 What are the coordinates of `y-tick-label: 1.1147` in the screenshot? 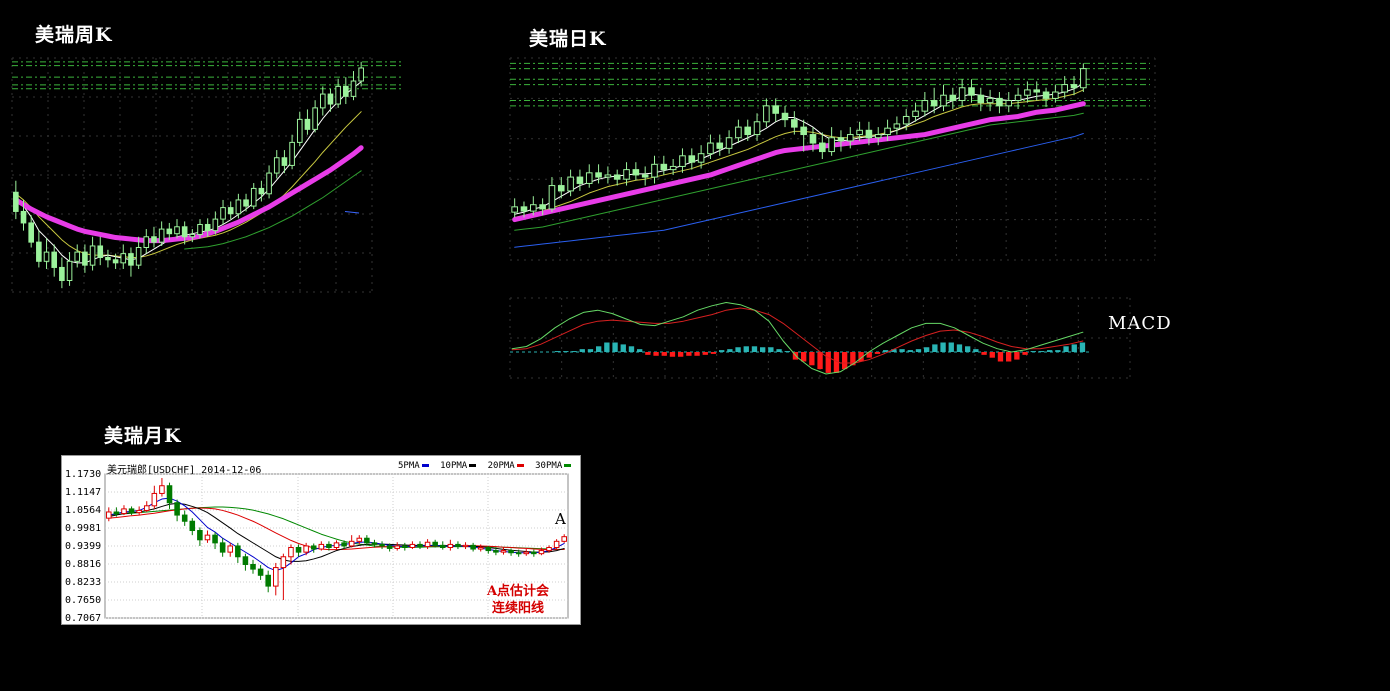 It's located at (83, 492).